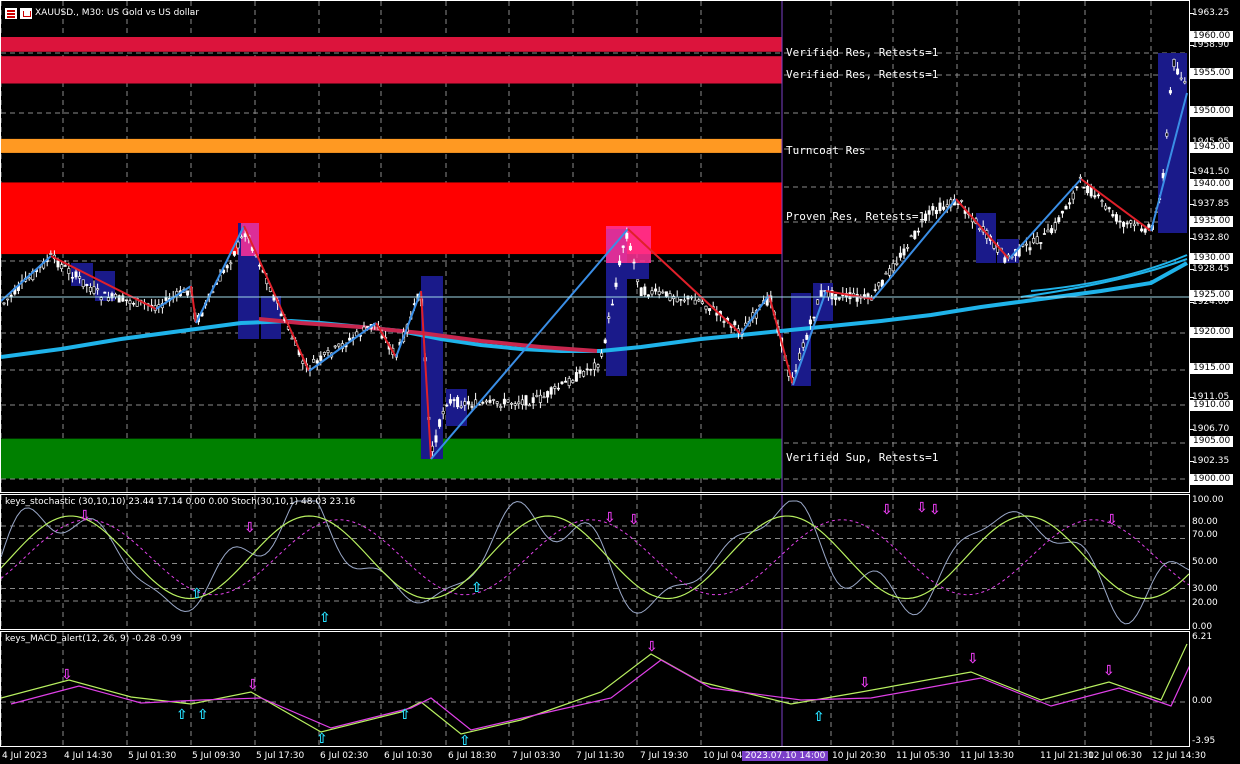 The image size is (1240, 764). What do you see at coordinates (1212, 405) in the screenshot?
I see `price-label: 1910.00` at bounding box center [1212, 405].